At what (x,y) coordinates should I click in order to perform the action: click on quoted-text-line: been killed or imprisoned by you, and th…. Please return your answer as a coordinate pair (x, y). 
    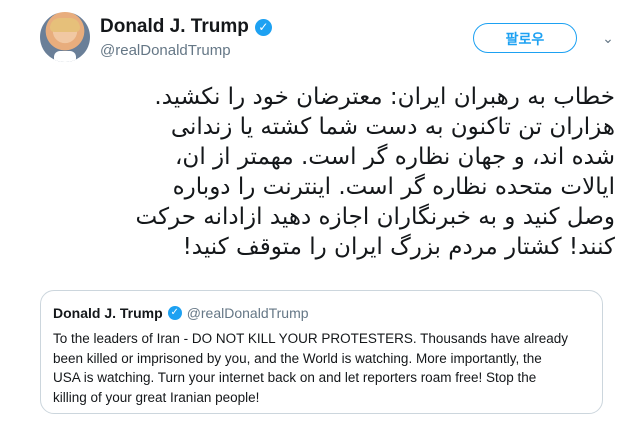
    Looking at the image, I should click on (297, 358).